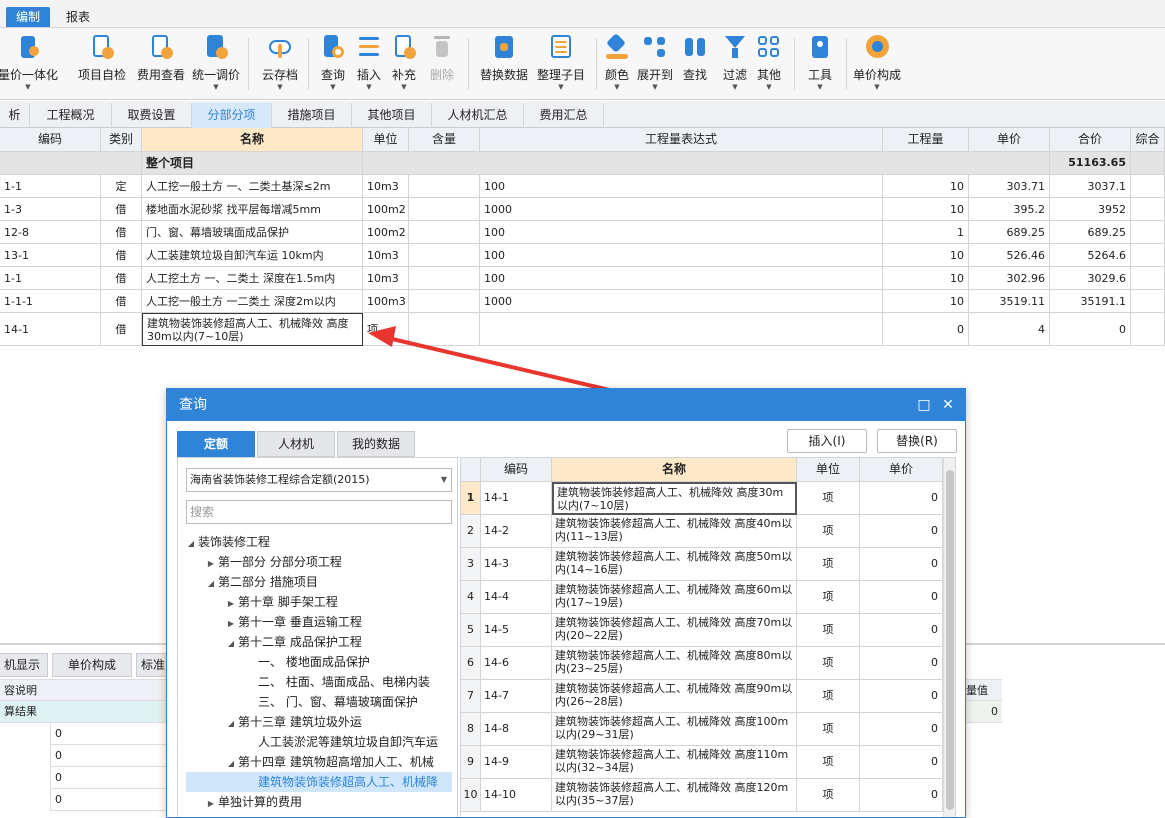  Describe the element at coordinates (478, 115) in the screenshot. I see `tab-labor-material-summary: 人材机汇总` at that location.